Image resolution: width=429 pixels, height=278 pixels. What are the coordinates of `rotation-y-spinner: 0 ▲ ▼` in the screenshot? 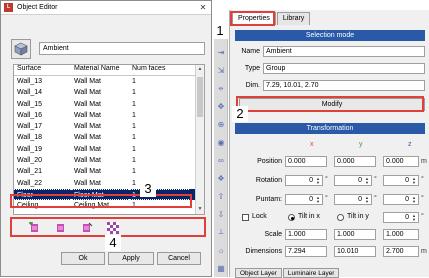 It's located at (353, 180).